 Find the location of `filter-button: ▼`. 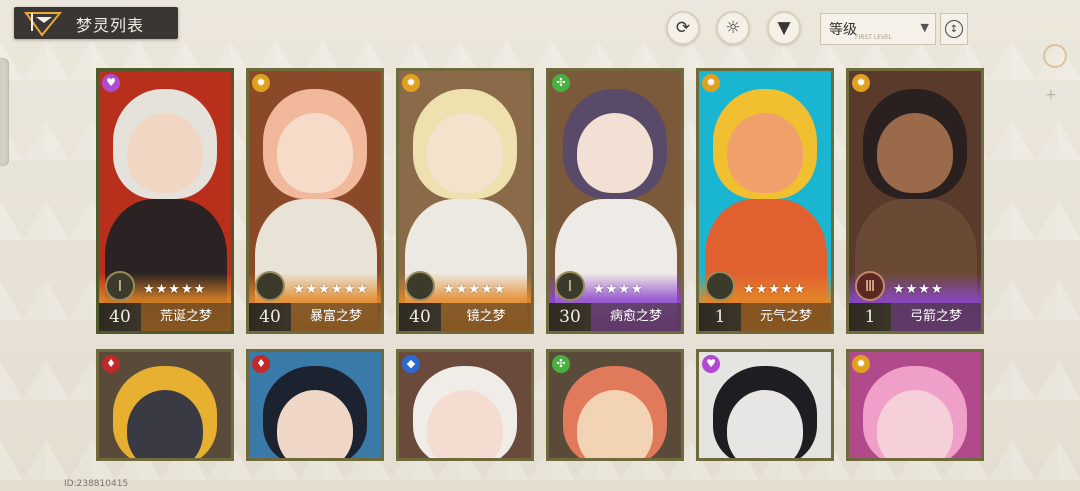

filter-button: ▼ is located at coordinates (784, 28).